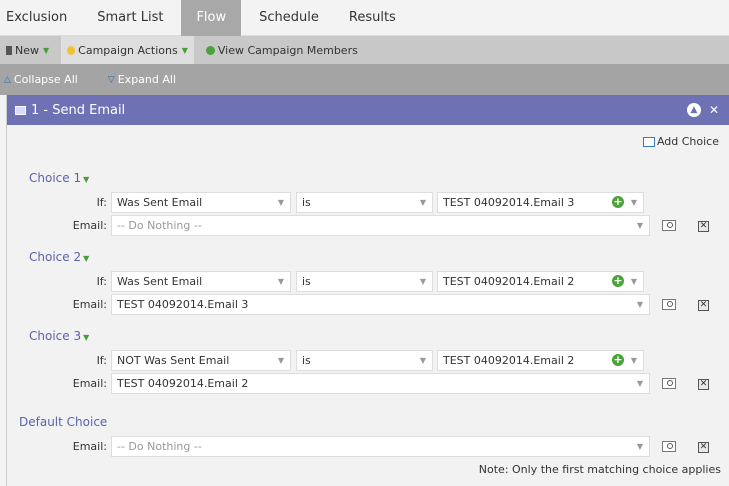  What do you see at coordinates (509, 281) in the screenshot?
I see `value-text: TEST 04092014.Email 2` at bounding box center [509, 281].